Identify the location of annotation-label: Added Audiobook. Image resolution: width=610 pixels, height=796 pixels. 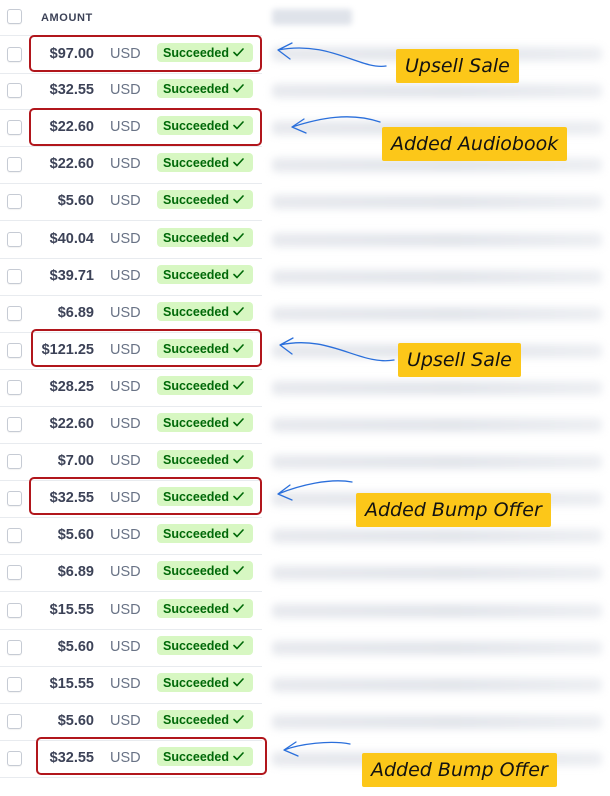
(475, 144).